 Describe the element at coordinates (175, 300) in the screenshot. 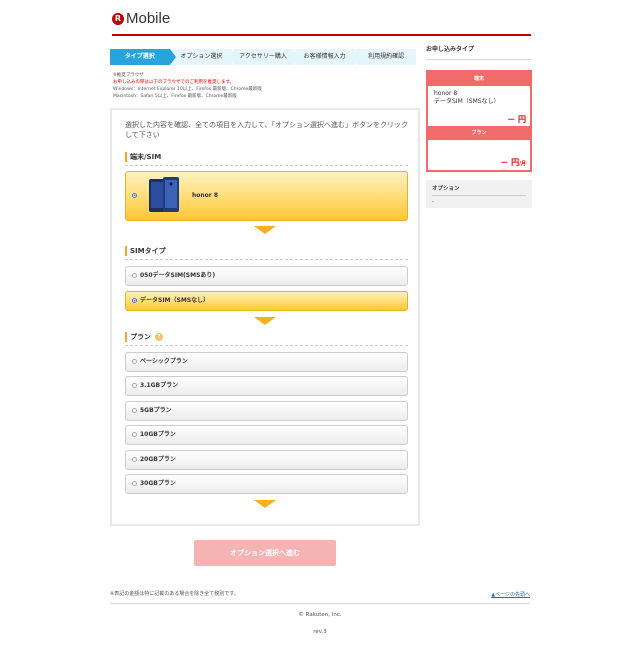

I see `sim-option-label: データSIM（SMSなし）` at that location.